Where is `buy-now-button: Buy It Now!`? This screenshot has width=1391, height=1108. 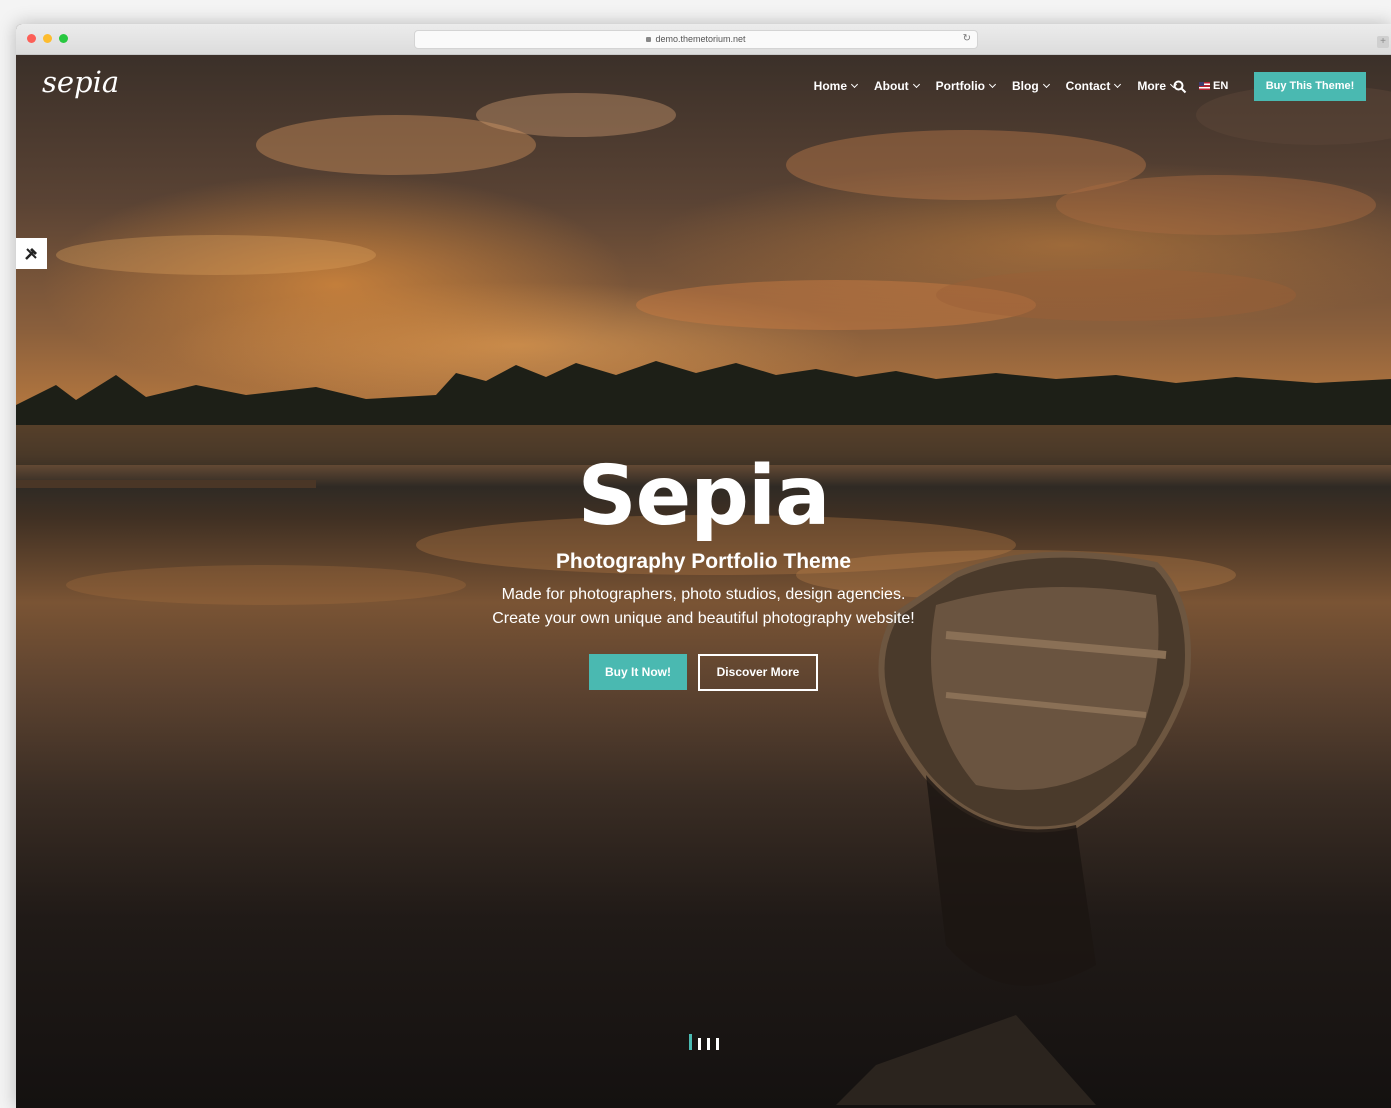
buy-now-button: Buy It Now! is located at coordinates (638, 672).